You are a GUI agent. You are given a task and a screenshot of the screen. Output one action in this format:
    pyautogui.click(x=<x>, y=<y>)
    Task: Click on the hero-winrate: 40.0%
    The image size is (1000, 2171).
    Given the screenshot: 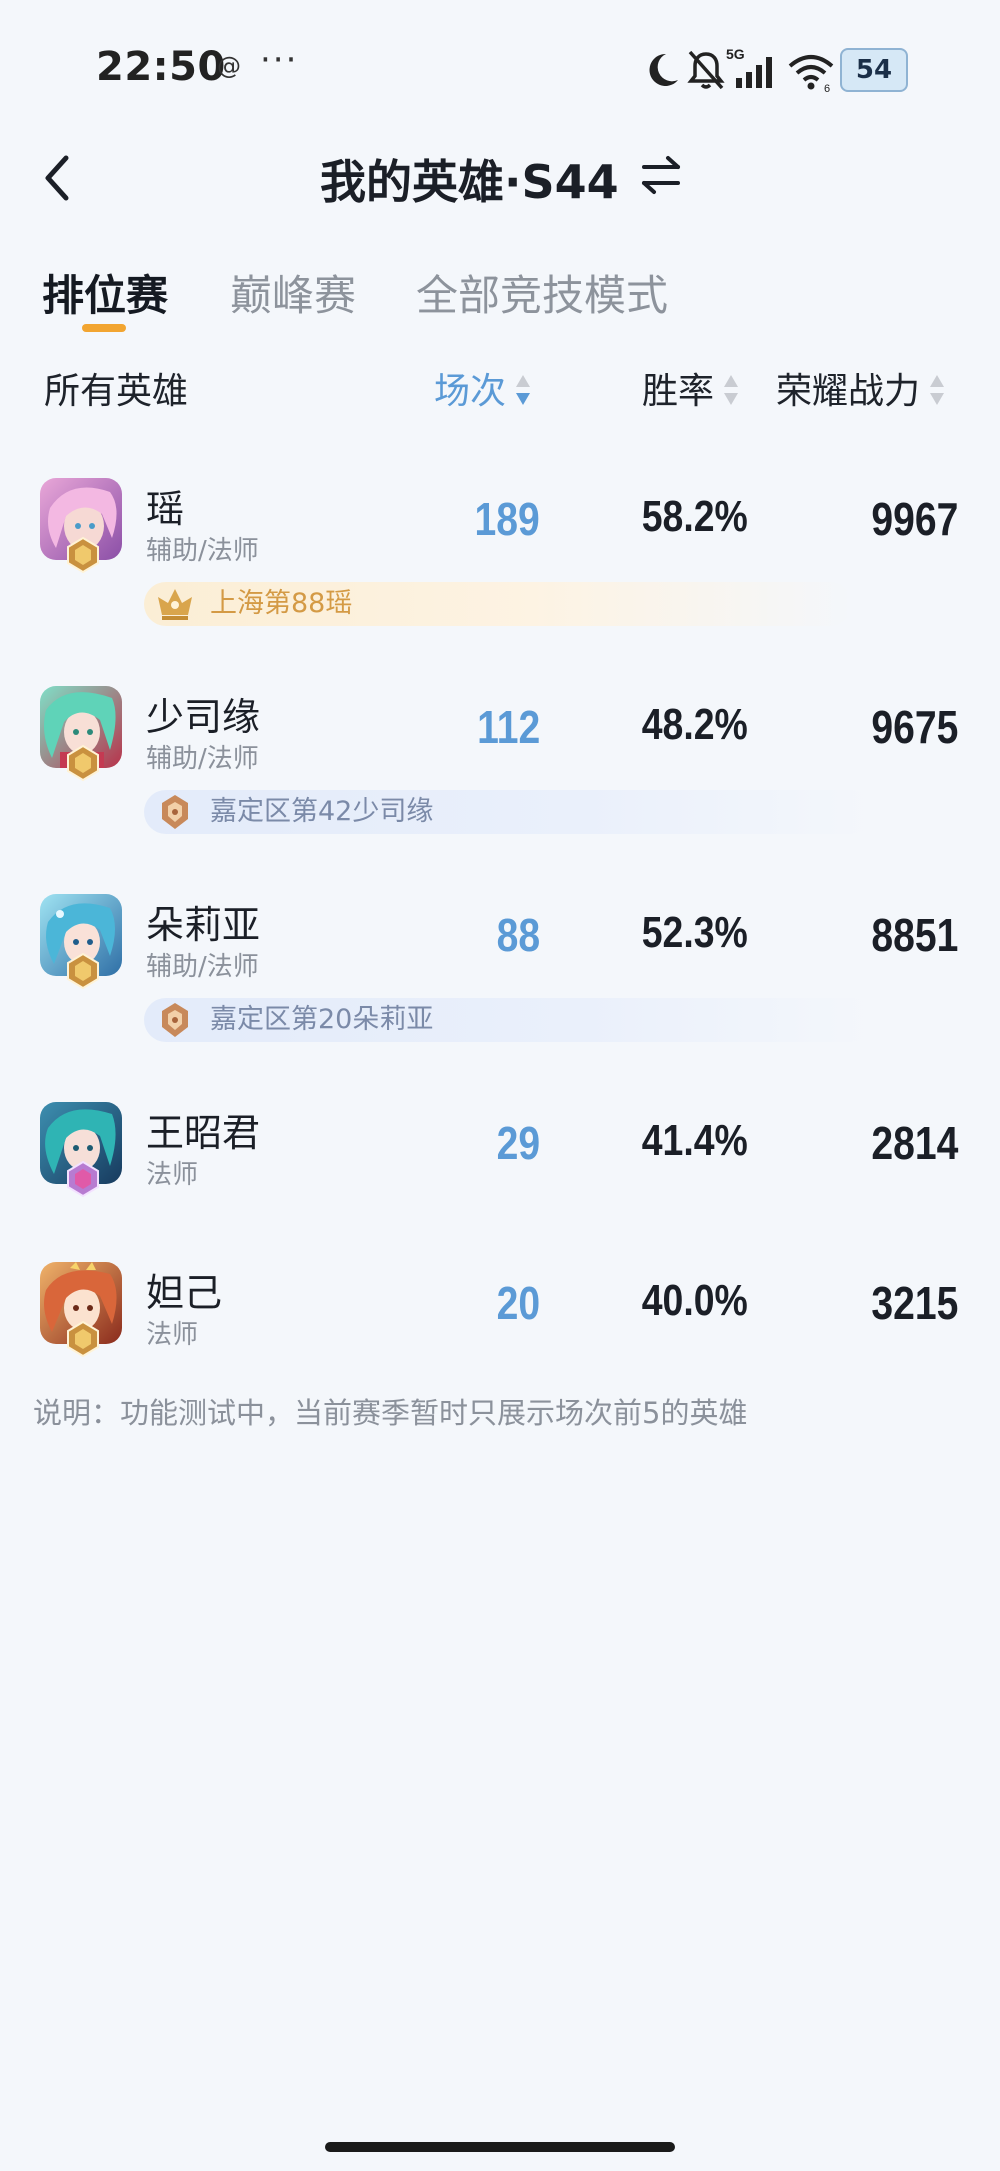 What is the action you would take?
    pyautogui.click(x=694, y=1300)
    